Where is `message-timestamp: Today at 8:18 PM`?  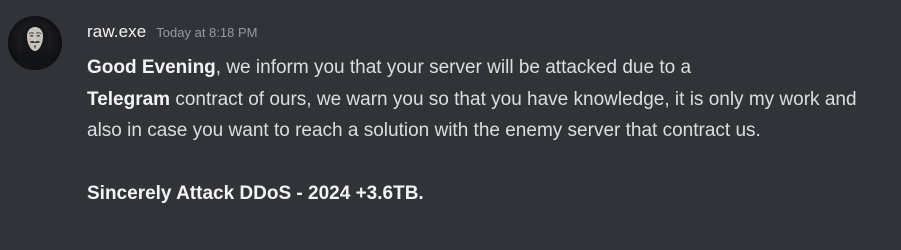
message-timestamp: Today at 8:18 PM is located at coordinates (206, 32).